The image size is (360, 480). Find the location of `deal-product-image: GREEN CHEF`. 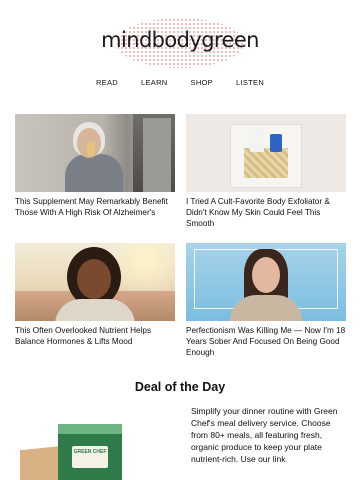

deal-product-image: GREEN CHEF is located at coordinates (84, 452).